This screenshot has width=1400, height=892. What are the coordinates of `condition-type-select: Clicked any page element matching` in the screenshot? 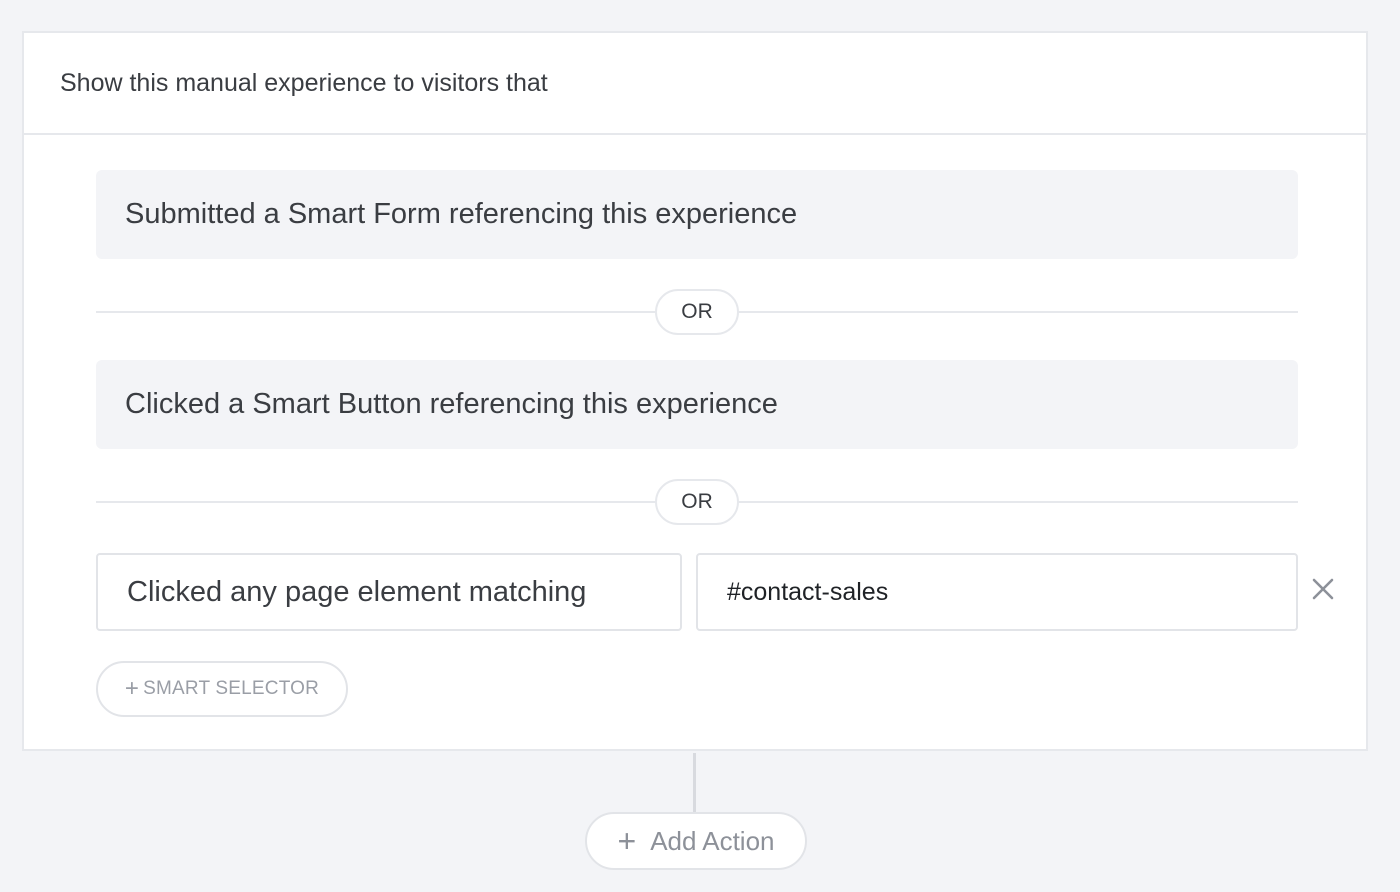 It's located at (389, 592).